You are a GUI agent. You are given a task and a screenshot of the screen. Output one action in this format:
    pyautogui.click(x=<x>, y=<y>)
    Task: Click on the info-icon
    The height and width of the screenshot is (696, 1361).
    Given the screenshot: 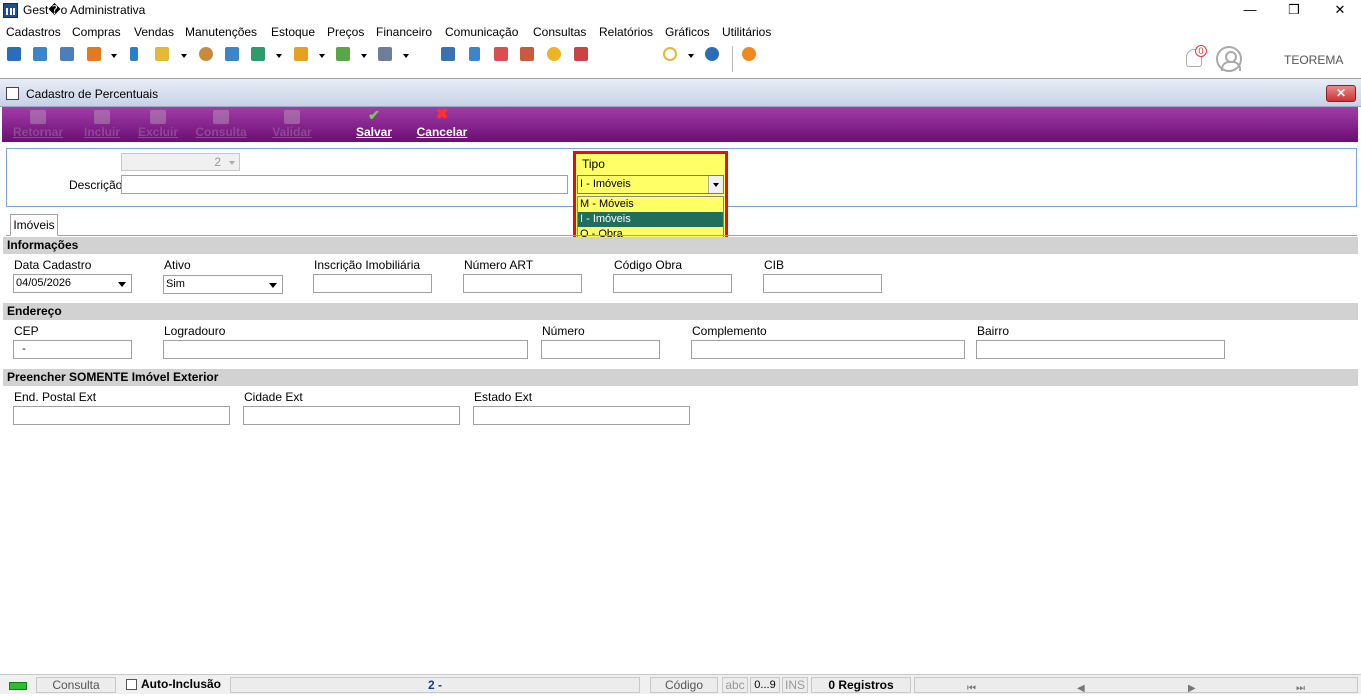 What is the action you would take?
    pyautogui.click(x=712, y=54)
    